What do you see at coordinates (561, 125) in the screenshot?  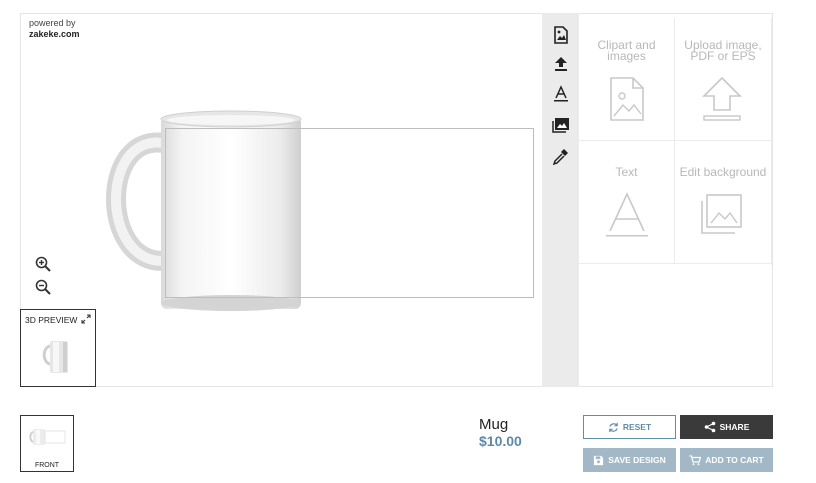 I see `background-icon` at bounding box center [561, 125].